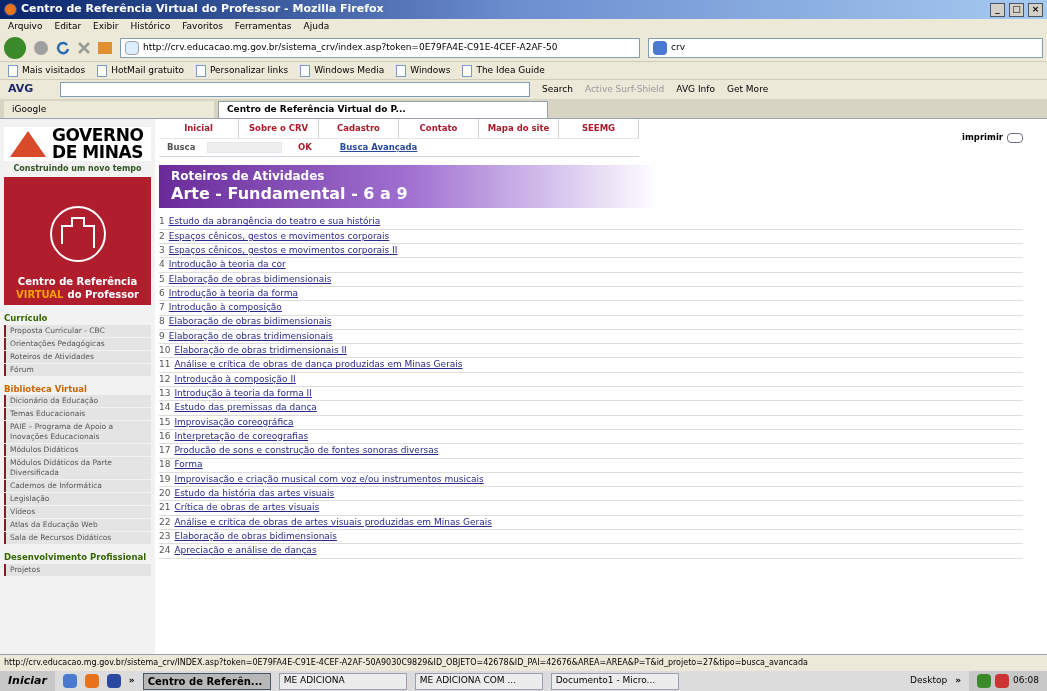 This screenshot has width=1047, height=691. I want to click on chevron: », so click(131, 681).